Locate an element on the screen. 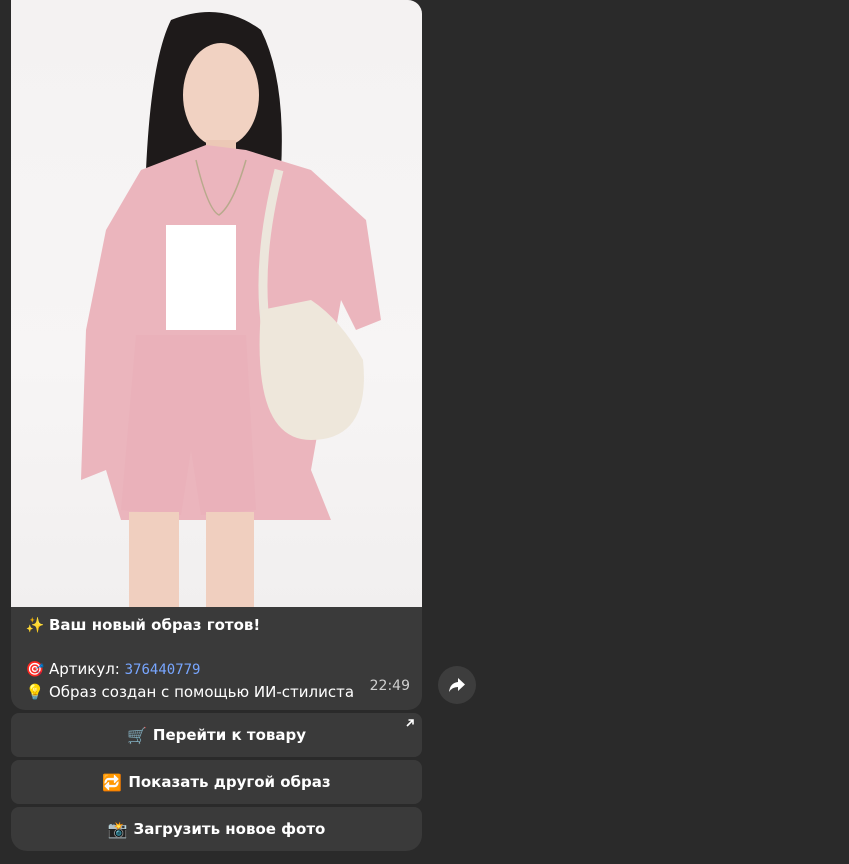  upload-new-photo-button: 📸 Загрузить новое фото is located at coordinates (216, 829).